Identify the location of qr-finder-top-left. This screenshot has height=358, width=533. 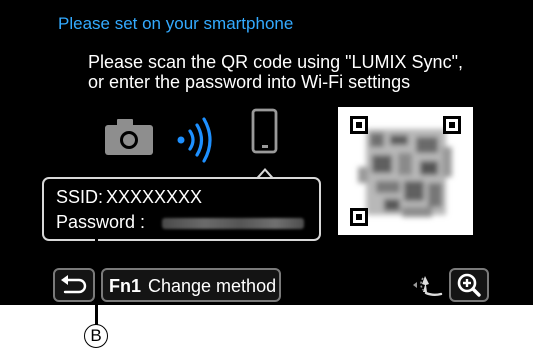
(359, 125).